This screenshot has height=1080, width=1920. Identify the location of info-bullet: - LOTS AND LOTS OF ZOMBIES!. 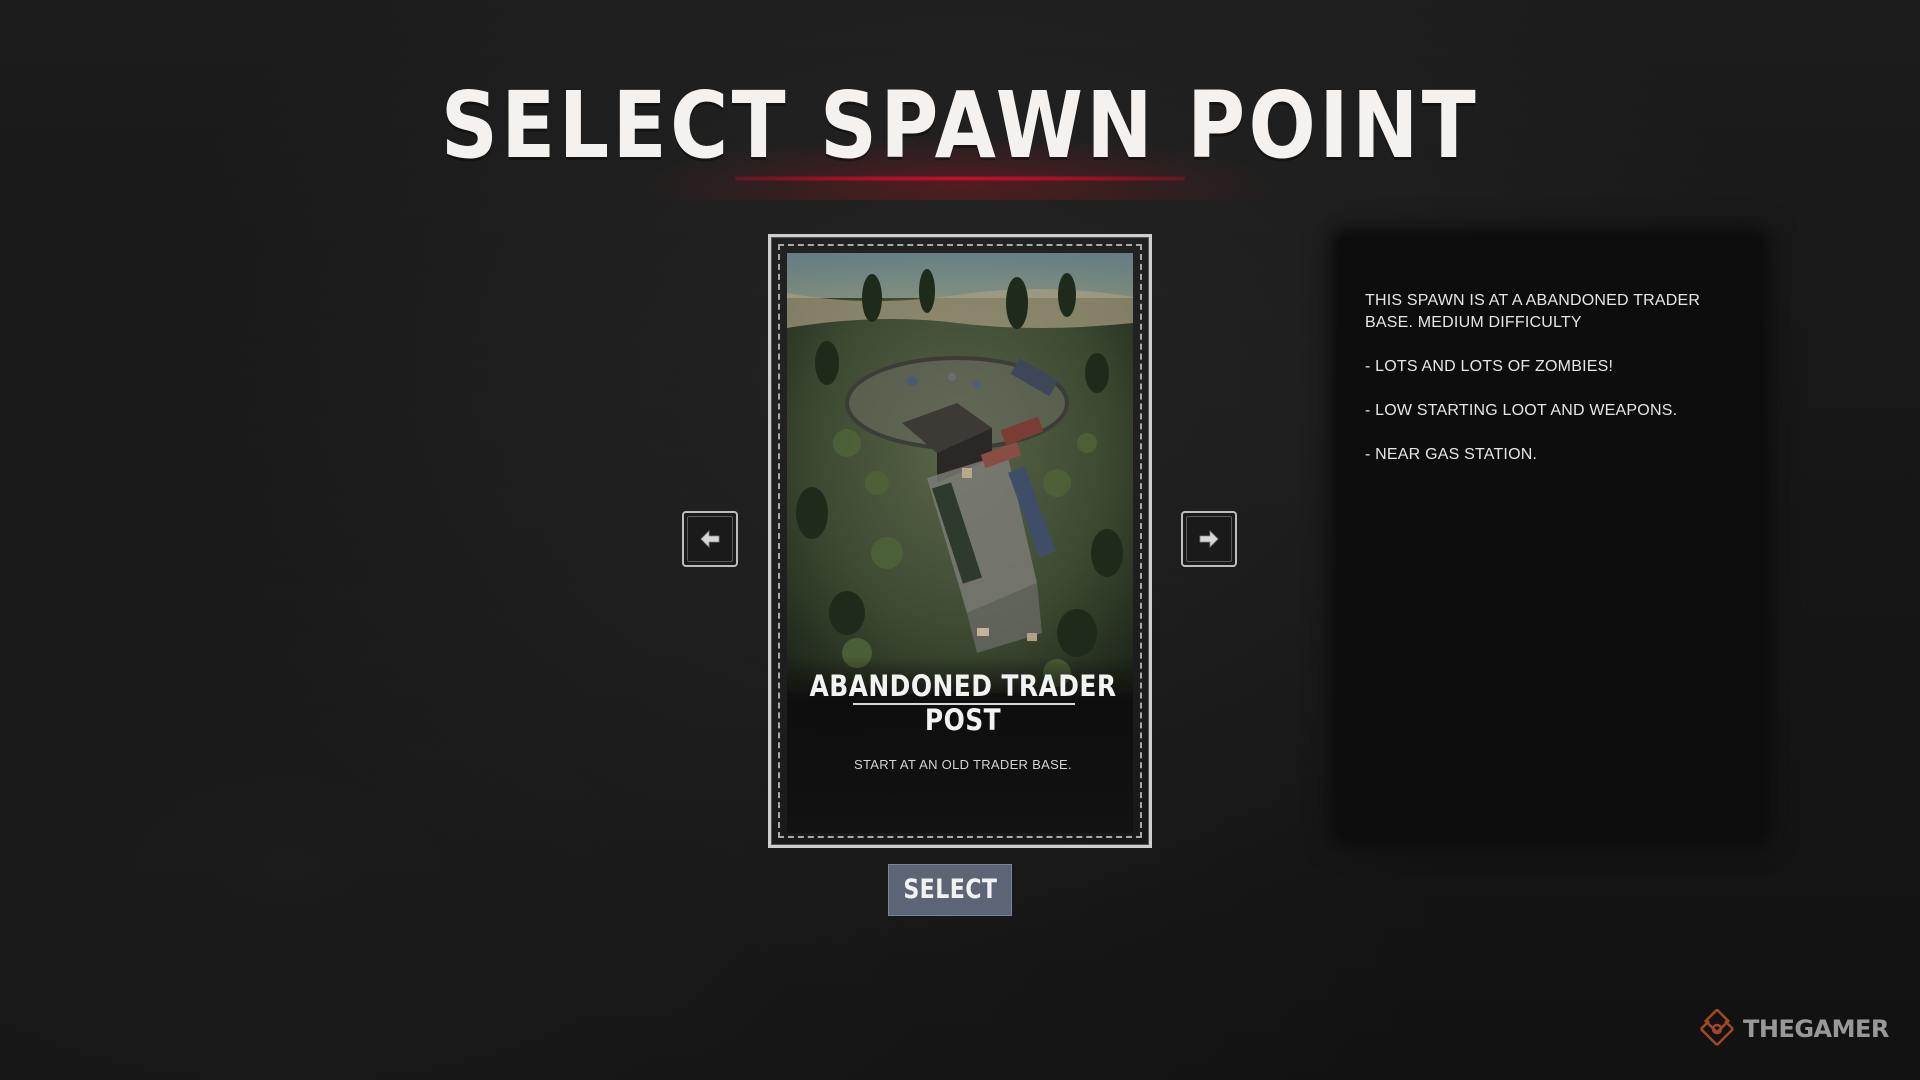
(1489, 366).